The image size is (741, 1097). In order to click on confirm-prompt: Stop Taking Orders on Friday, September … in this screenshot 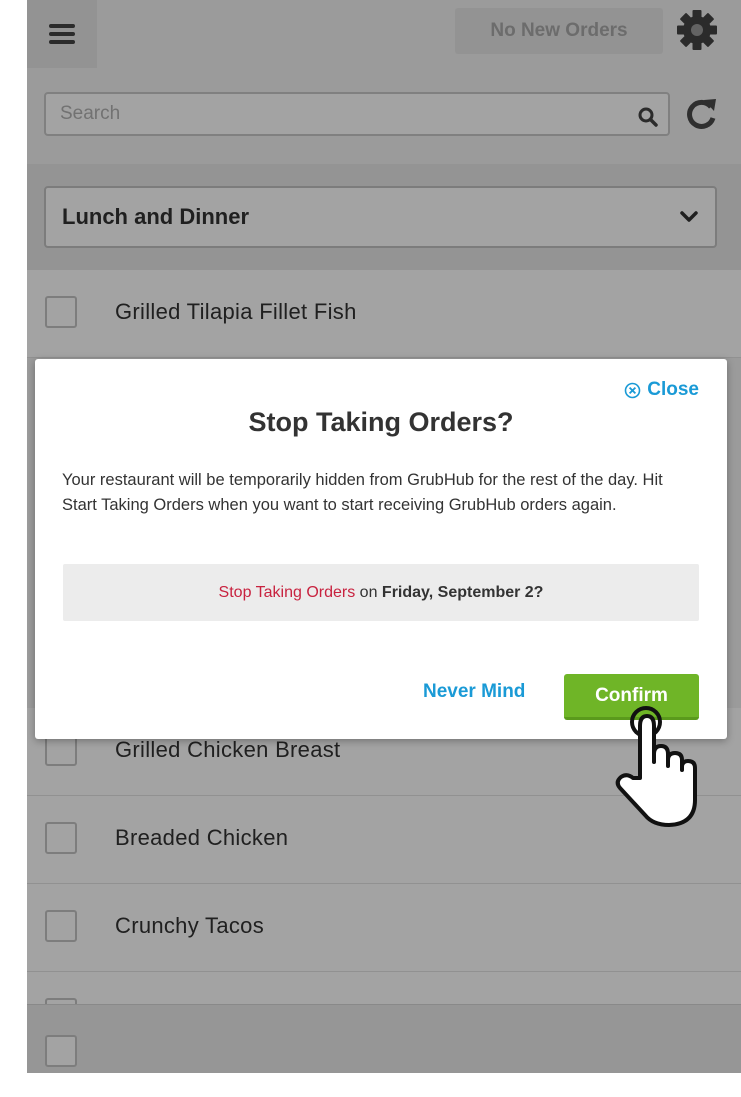, I will do `click(381, 592)`.